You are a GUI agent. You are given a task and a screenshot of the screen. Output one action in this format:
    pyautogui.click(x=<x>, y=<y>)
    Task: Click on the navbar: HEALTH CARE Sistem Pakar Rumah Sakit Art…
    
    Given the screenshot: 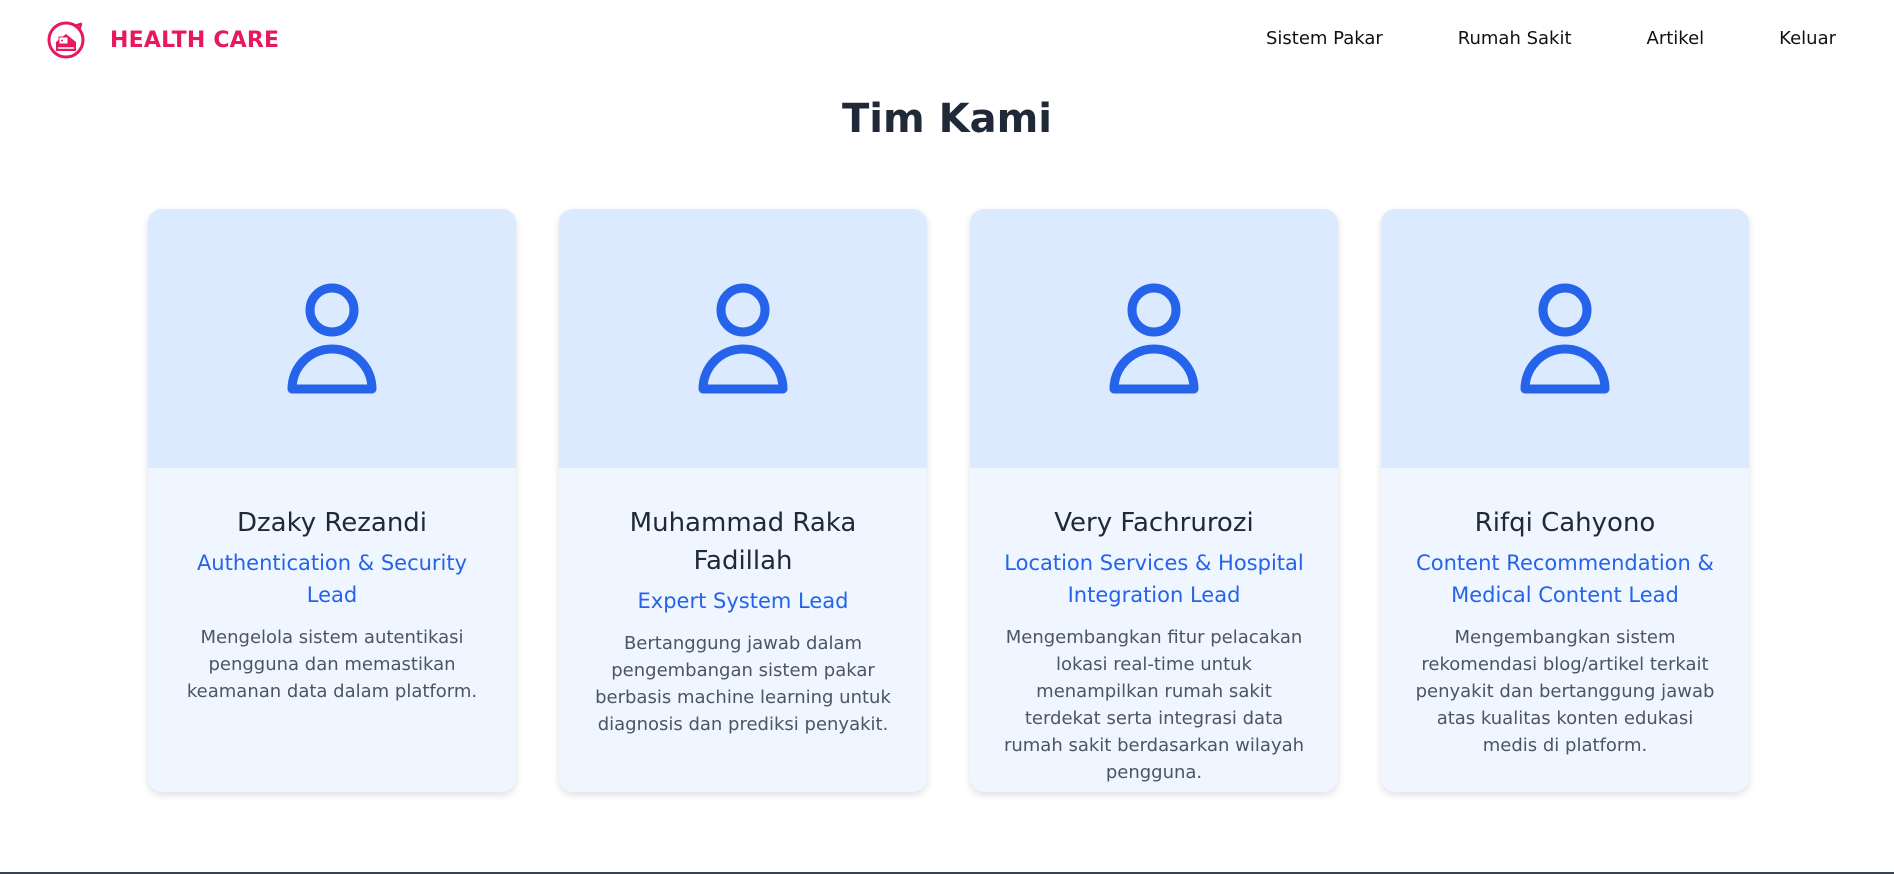 What is the action you would take?
    pyautogui.click(x=947, y=42)
    